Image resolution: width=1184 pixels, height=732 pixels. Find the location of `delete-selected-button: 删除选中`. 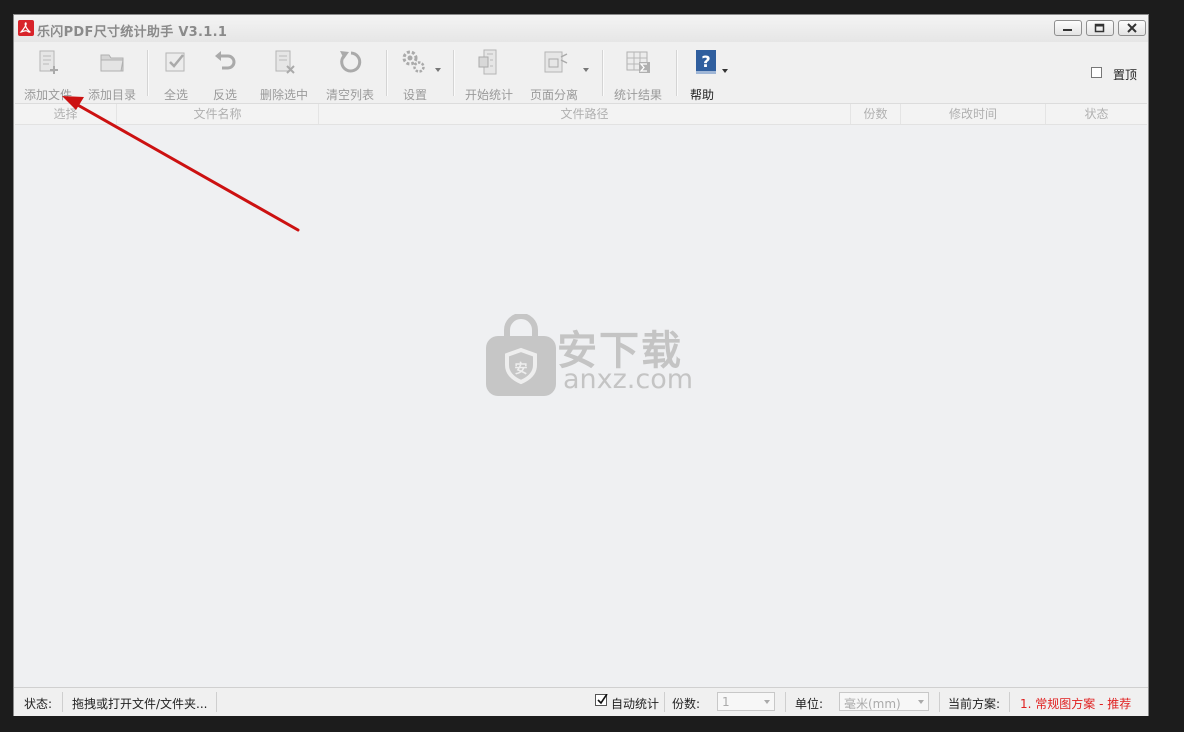

delete-selected-button: 删除选中 is located at coordinates (284, 74).